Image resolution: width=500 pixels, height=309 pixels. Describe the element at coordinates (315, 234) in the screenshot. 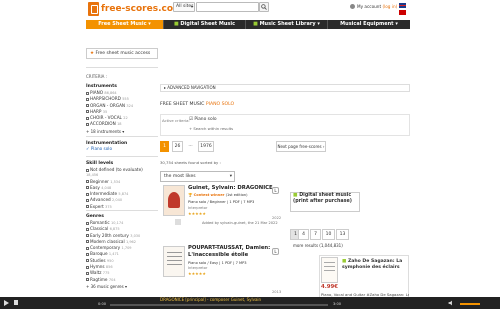

I see `results-count-7: 7` at that location.